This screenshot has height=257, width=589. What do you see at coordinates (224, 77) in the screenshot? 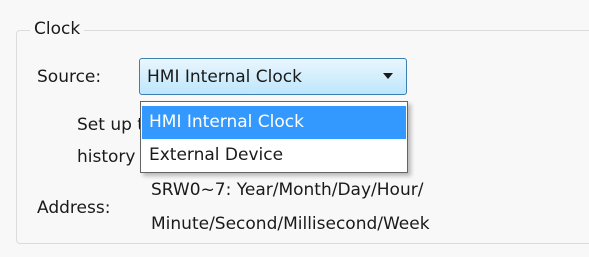
I see `source-combobox-value: HMI Internal Clock` at bounding box center [224, 77].